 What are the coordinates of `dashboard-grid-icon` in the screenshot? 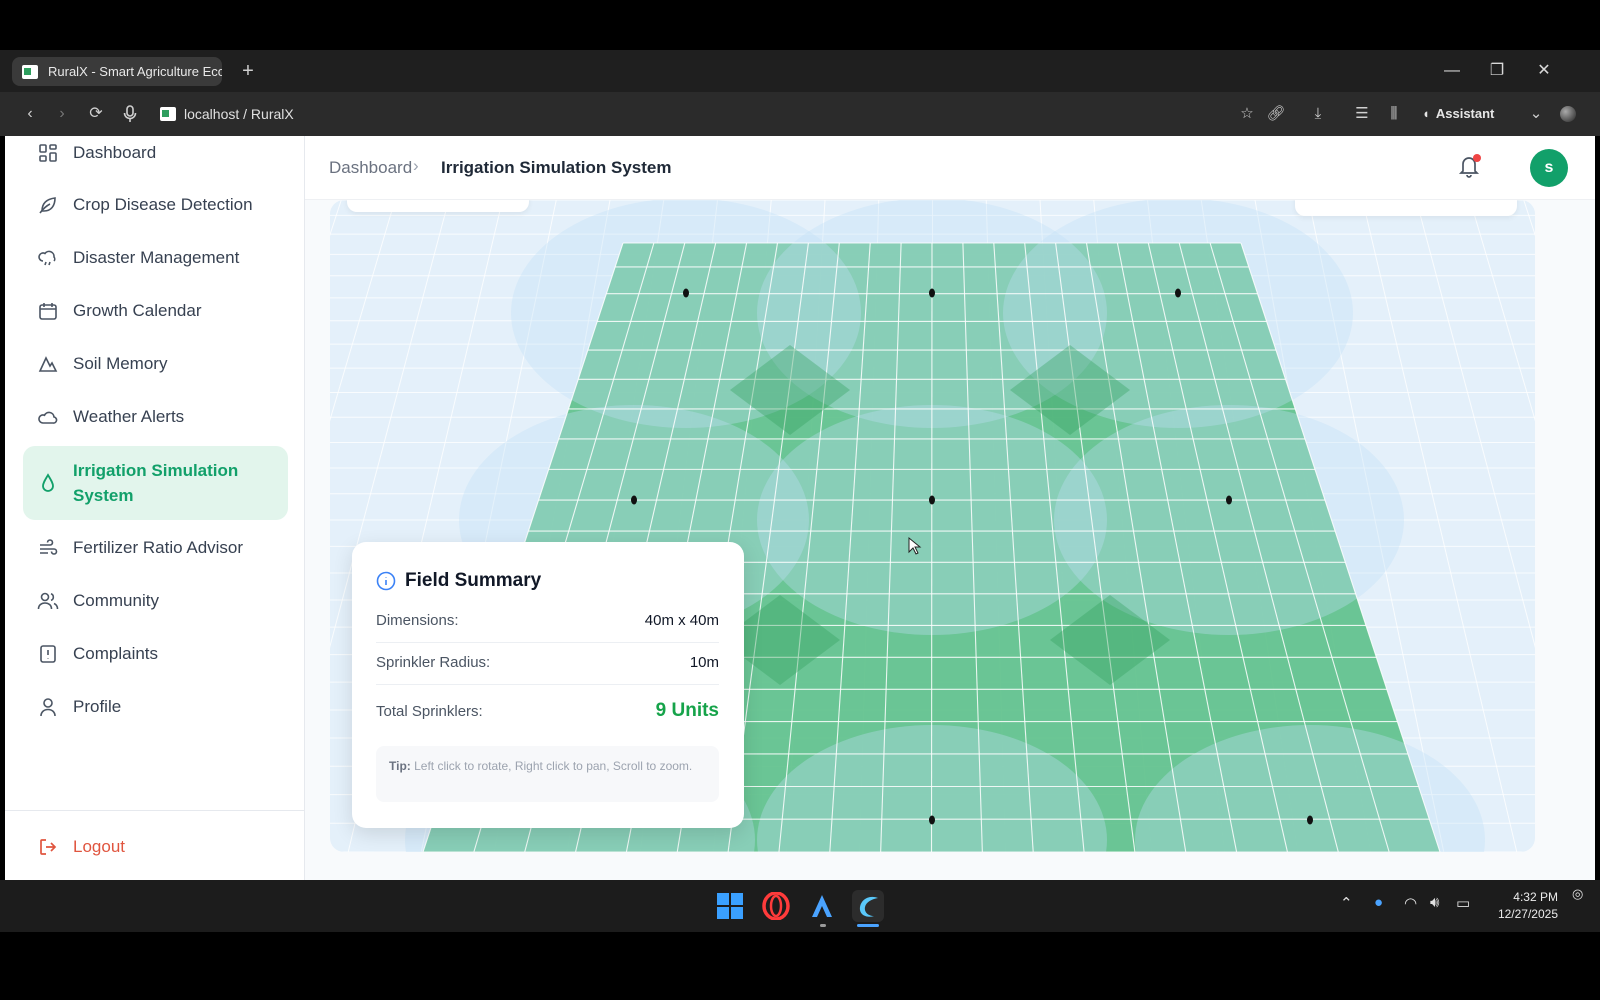 It's located at (48, 153).